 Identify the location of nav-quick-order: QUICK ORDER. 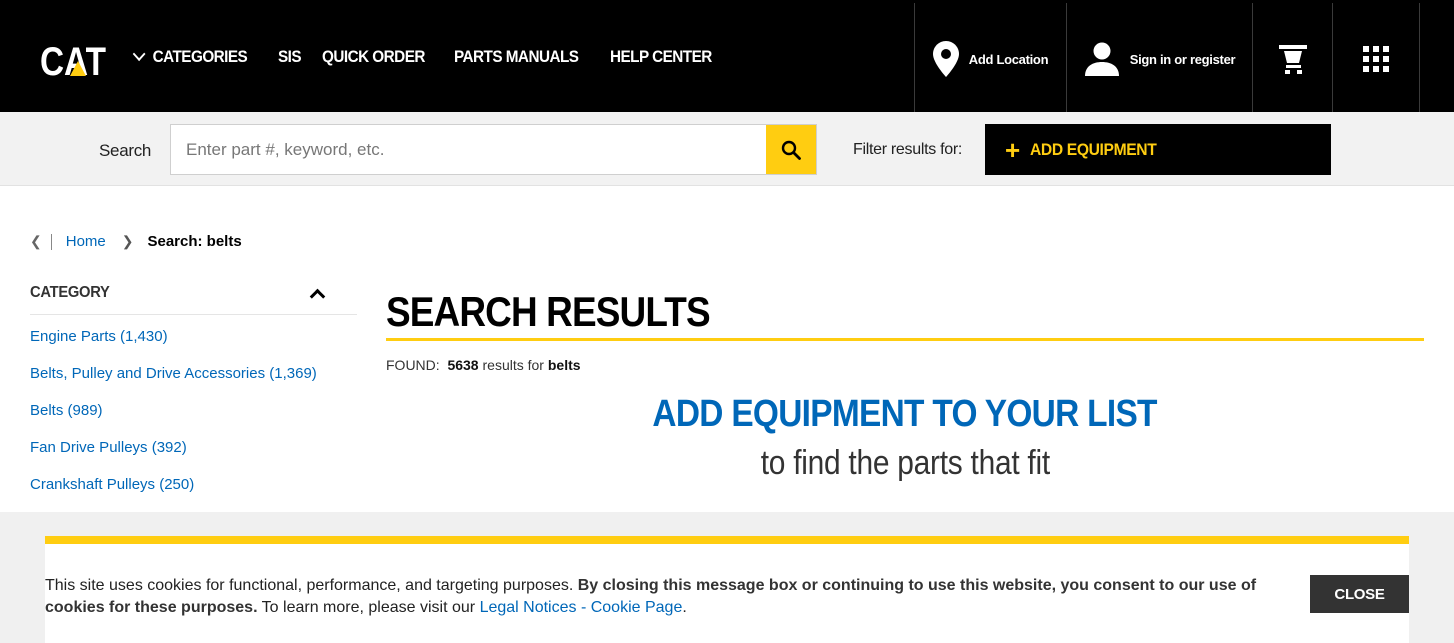
(373, 57).